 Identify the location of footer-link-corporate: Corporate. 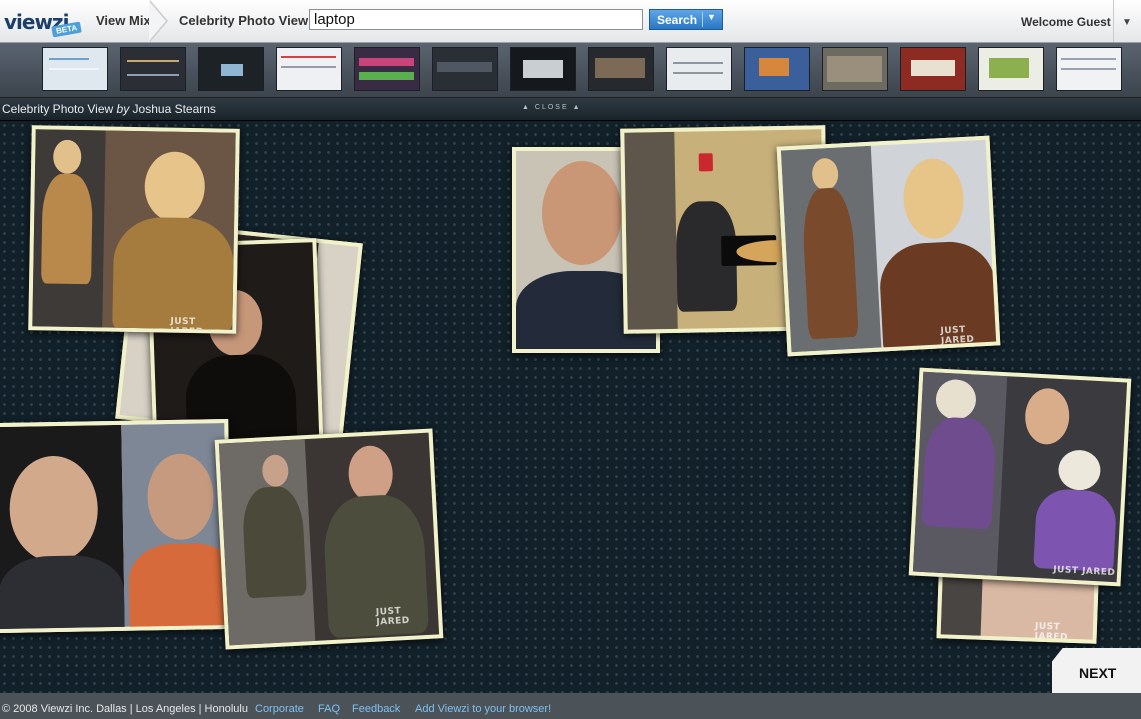
(279, 709).